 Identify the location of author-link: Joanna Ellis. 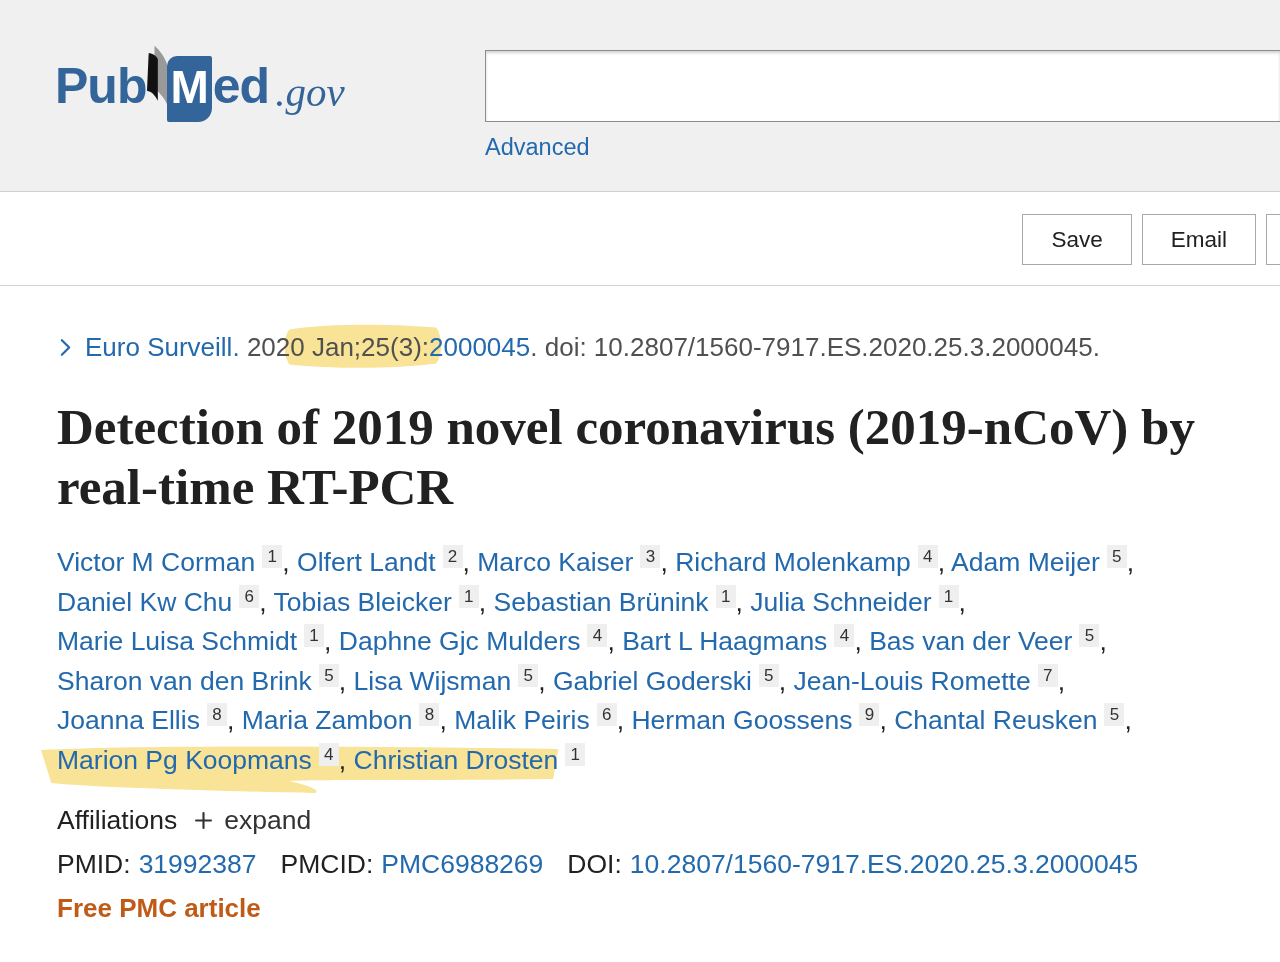
(128, 720).